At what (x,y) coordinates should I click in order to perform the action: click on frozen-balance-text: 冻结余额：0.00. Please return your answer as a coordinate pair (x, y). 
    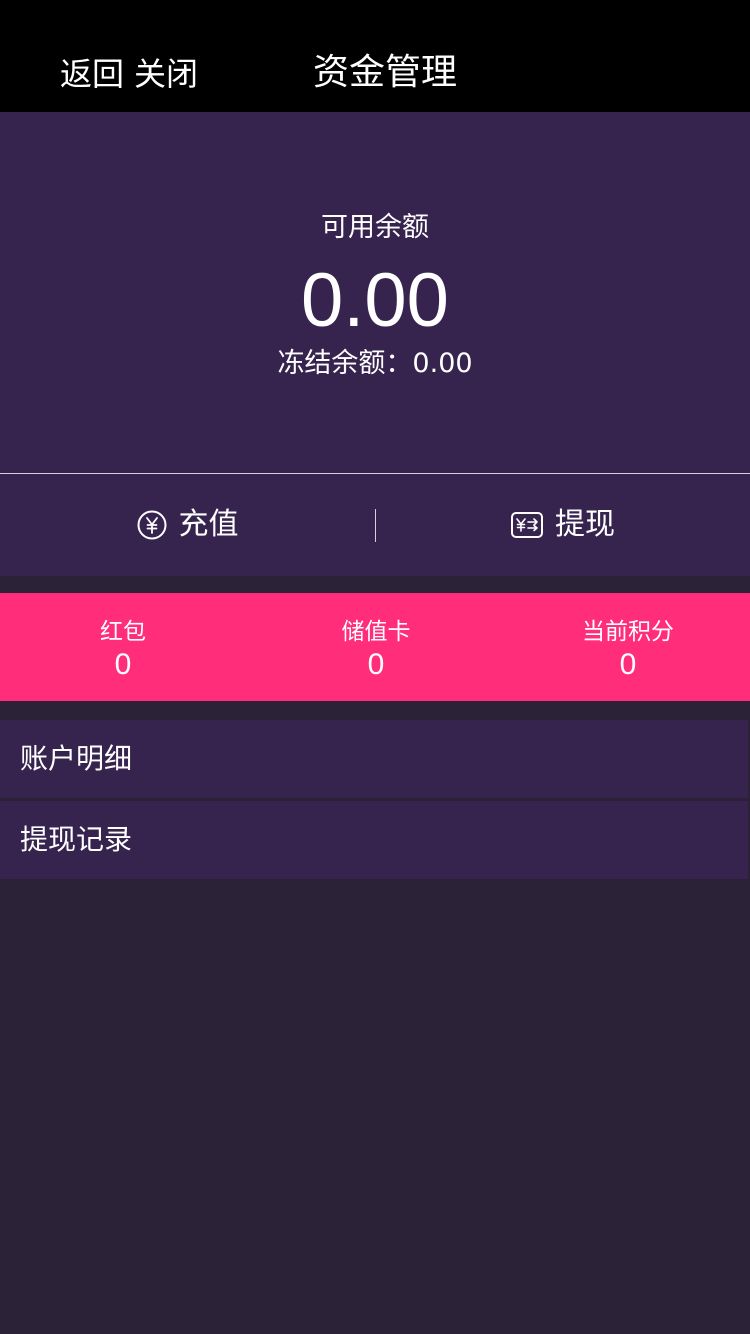
    Looking at the image, I should click on (375, 363).